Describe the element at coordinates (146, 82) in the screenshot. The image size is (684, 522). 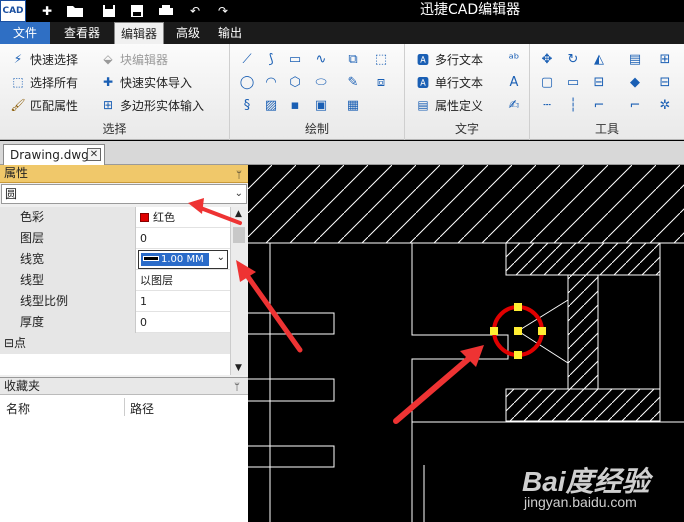
I see `quick-entity-import-button: ✚ 快速实体导入` at that location.